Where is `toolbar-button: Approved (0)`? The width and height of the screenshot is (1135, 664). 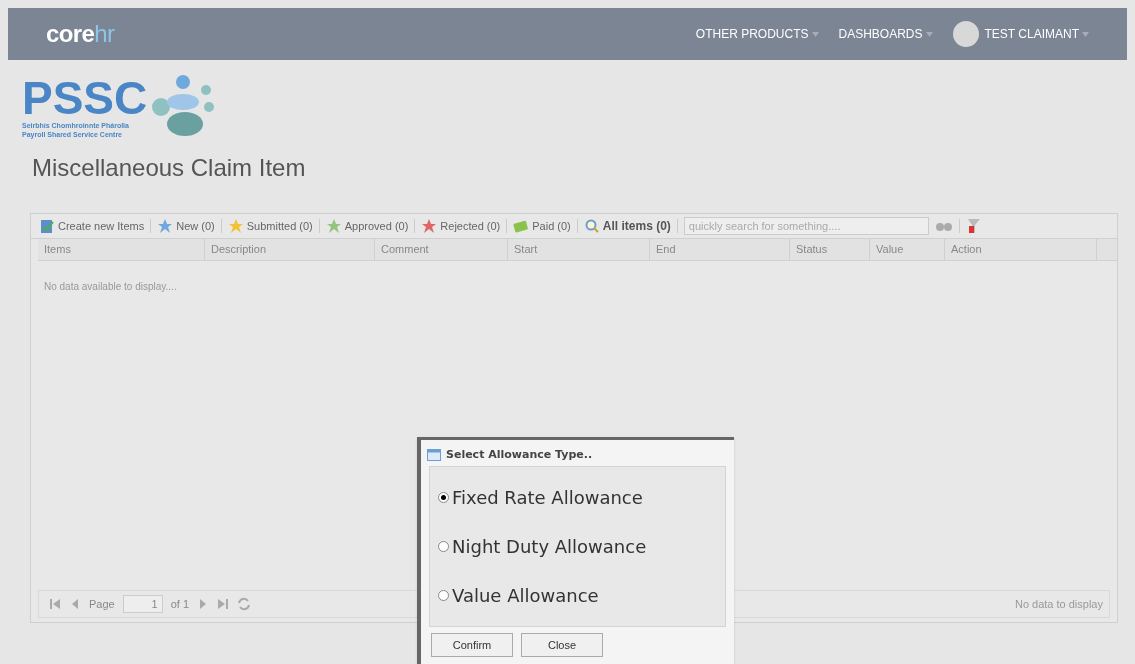 toolbar-button: Approved (0) is located at coordinates (367, 226).